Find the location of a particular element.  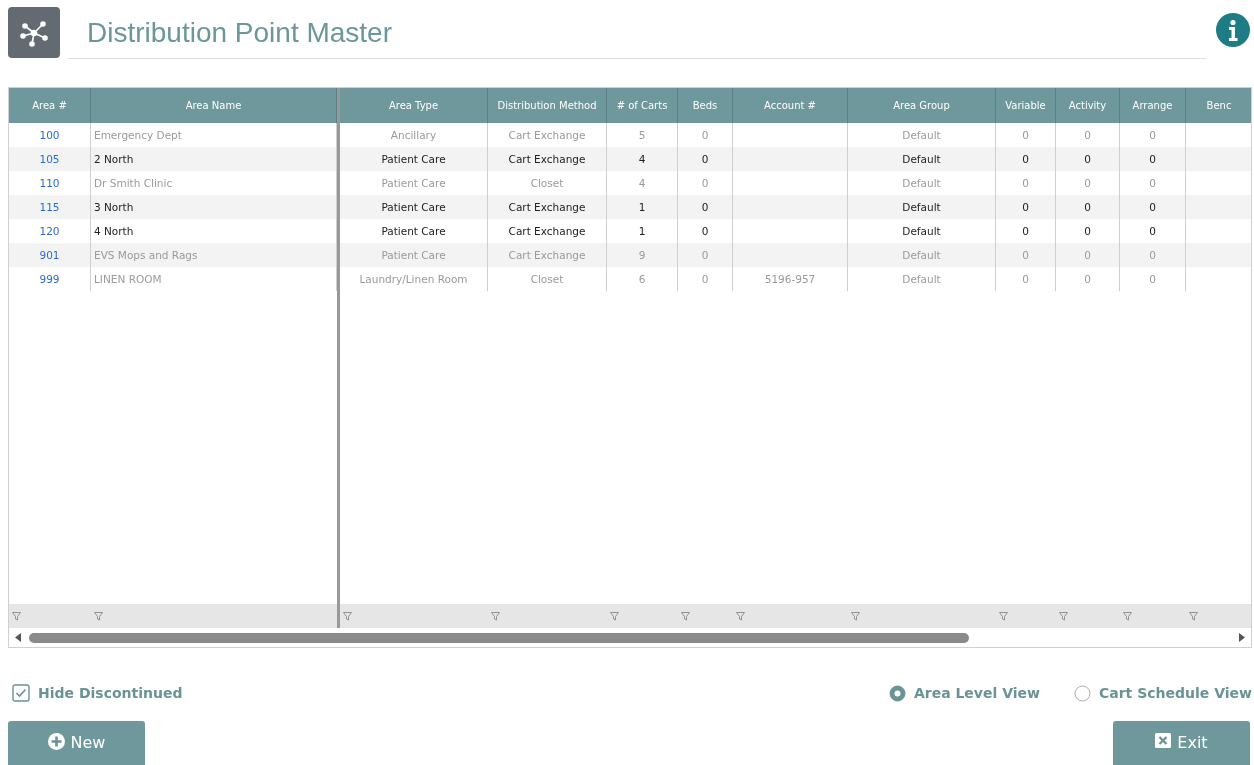

radio-label: Area Level View is located at coordinates (976, 693).